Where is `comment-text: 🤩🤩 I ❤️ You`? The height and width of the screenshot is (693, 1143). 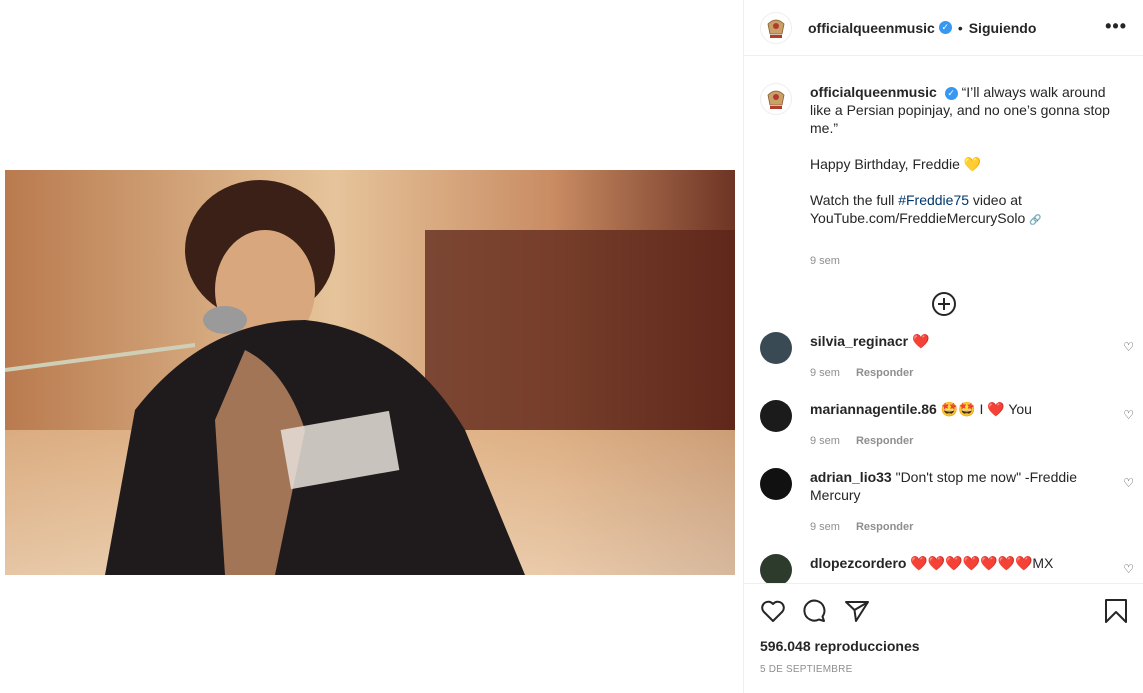
comment-text: 🤩🤩 I ❤️ You is located at coordinates (986, 409).